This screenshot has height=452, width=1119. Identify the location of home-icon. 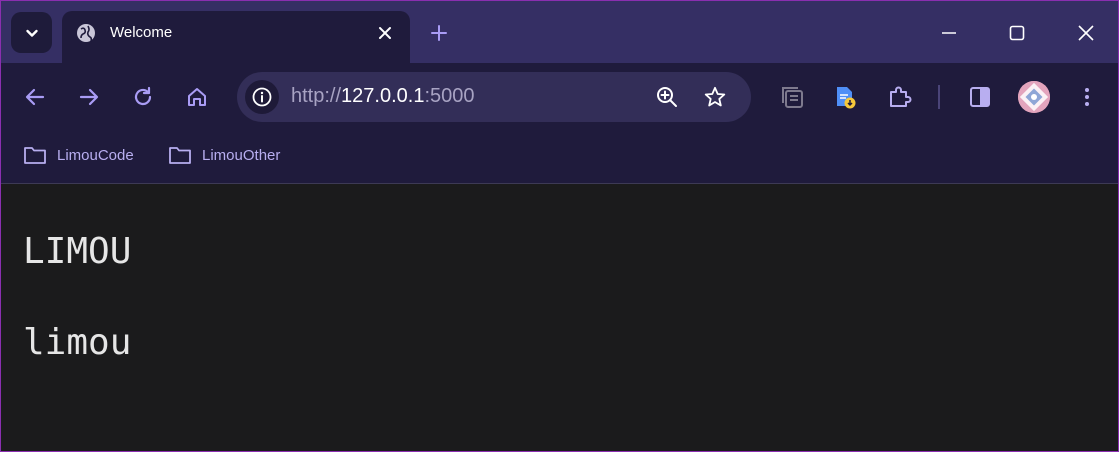
(197, 97).